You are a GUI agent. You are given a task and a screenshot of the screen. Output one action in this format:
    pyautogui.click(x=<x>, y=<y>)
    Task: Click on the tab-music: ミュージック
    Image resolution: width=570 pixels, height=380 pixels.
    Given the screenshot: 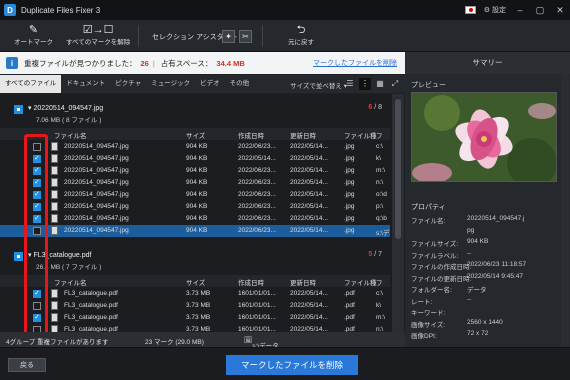 What is the action you would take?
    pyautogui.click(x=170, y=84)
    